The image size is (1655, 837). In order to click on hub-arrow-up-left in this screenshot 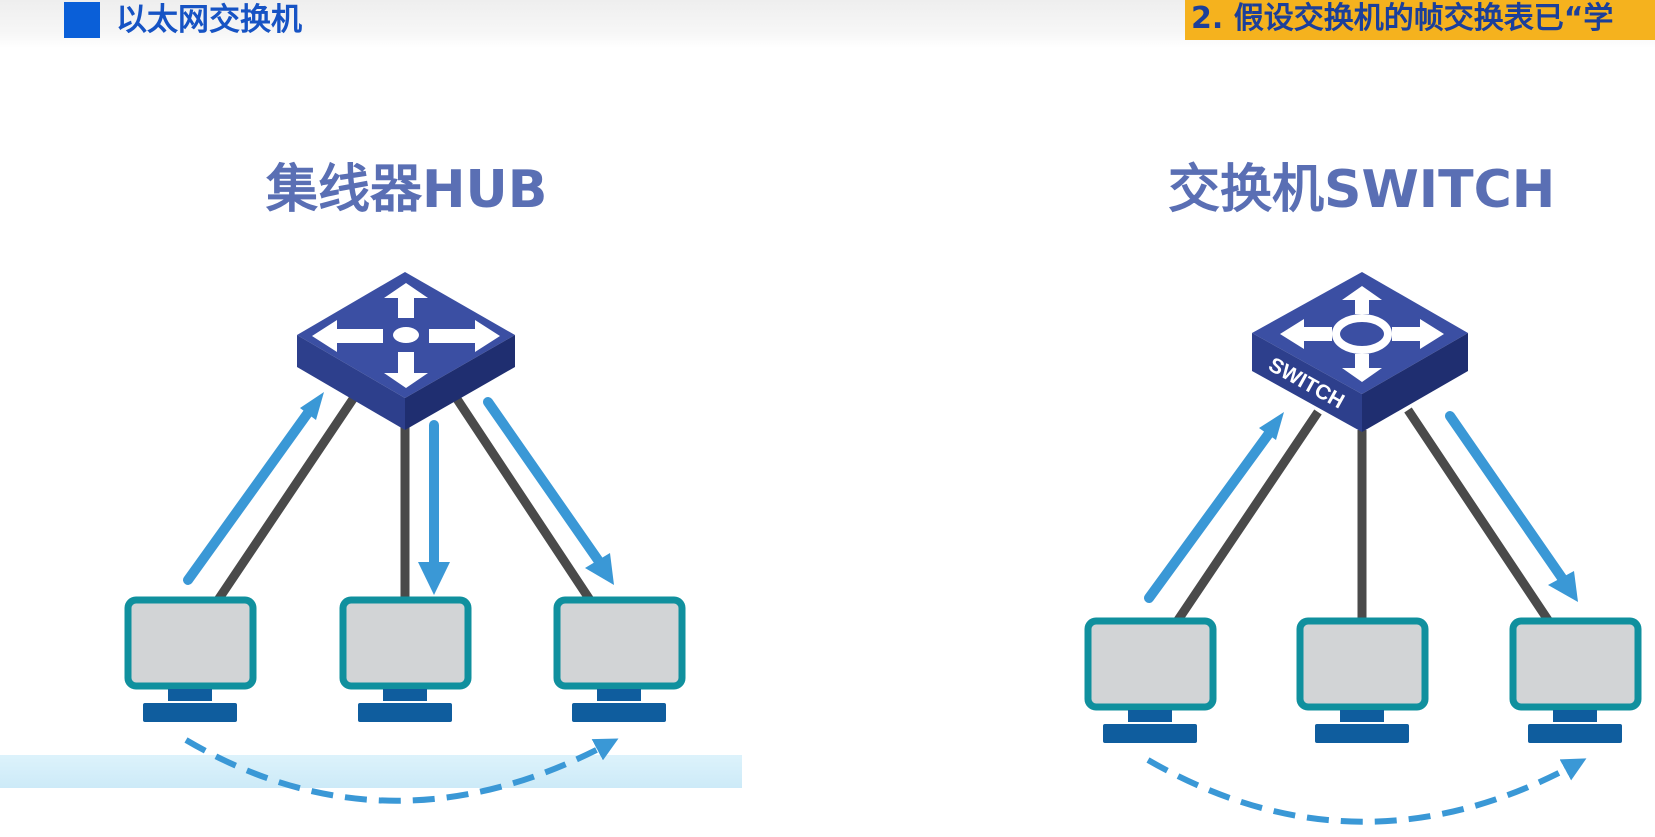, I will do `click(253, 488)`.